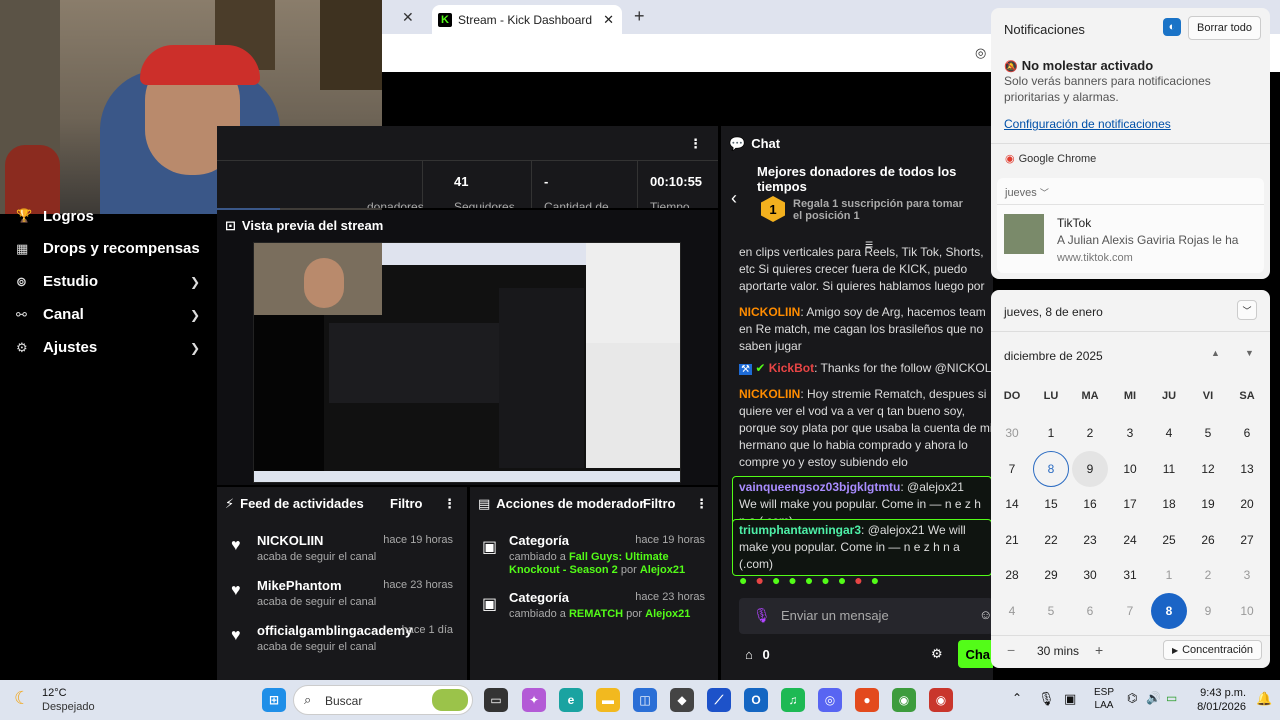 Image resolution: width=1280 pixels, height=720 pixels. Describe the element at coordinates (274, 700) in the screenshot. I see `windows-start-icon: ⊞` at that location.